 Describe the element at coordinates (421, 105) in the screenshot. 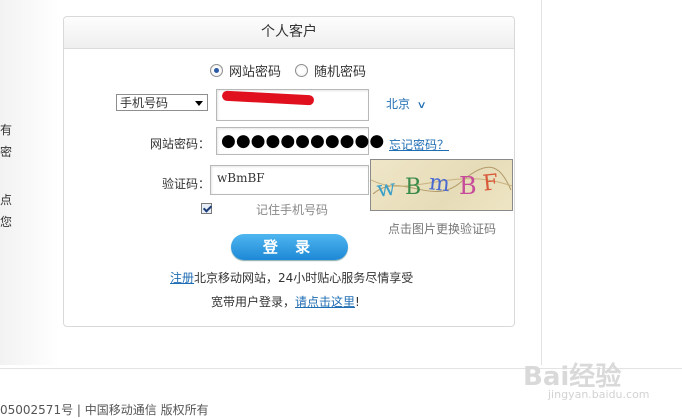

I see `chevron-down-icon: ∨` at that location.